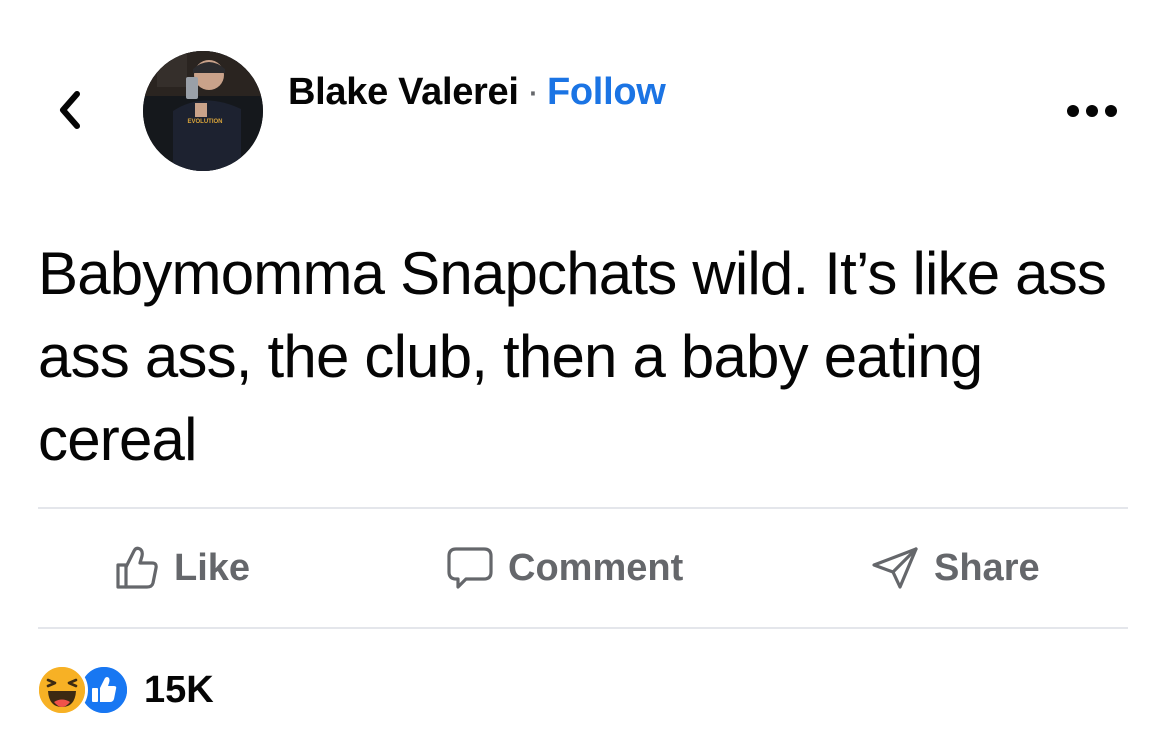 This screenshot has height=743, width=1164. I want to click on comment-bubble-icon, so click(470, 568).